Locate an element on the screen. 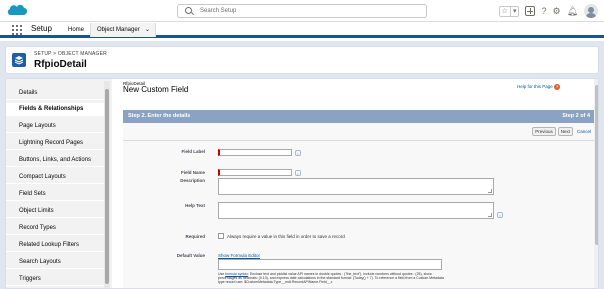 The width and height of the screenshot is (604, 289). sidebar-item-page-layouts: Page Layouts is located at coordinates (55, 126).